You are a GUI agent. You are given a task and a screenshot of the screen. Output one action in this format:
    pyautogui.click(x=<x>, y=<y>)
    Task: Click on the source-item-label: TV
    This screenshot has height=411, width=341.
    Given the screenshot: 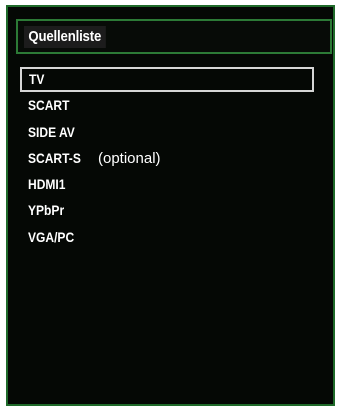 What is the action you would take?
    pyautogui.click(x=37, y=79)
    